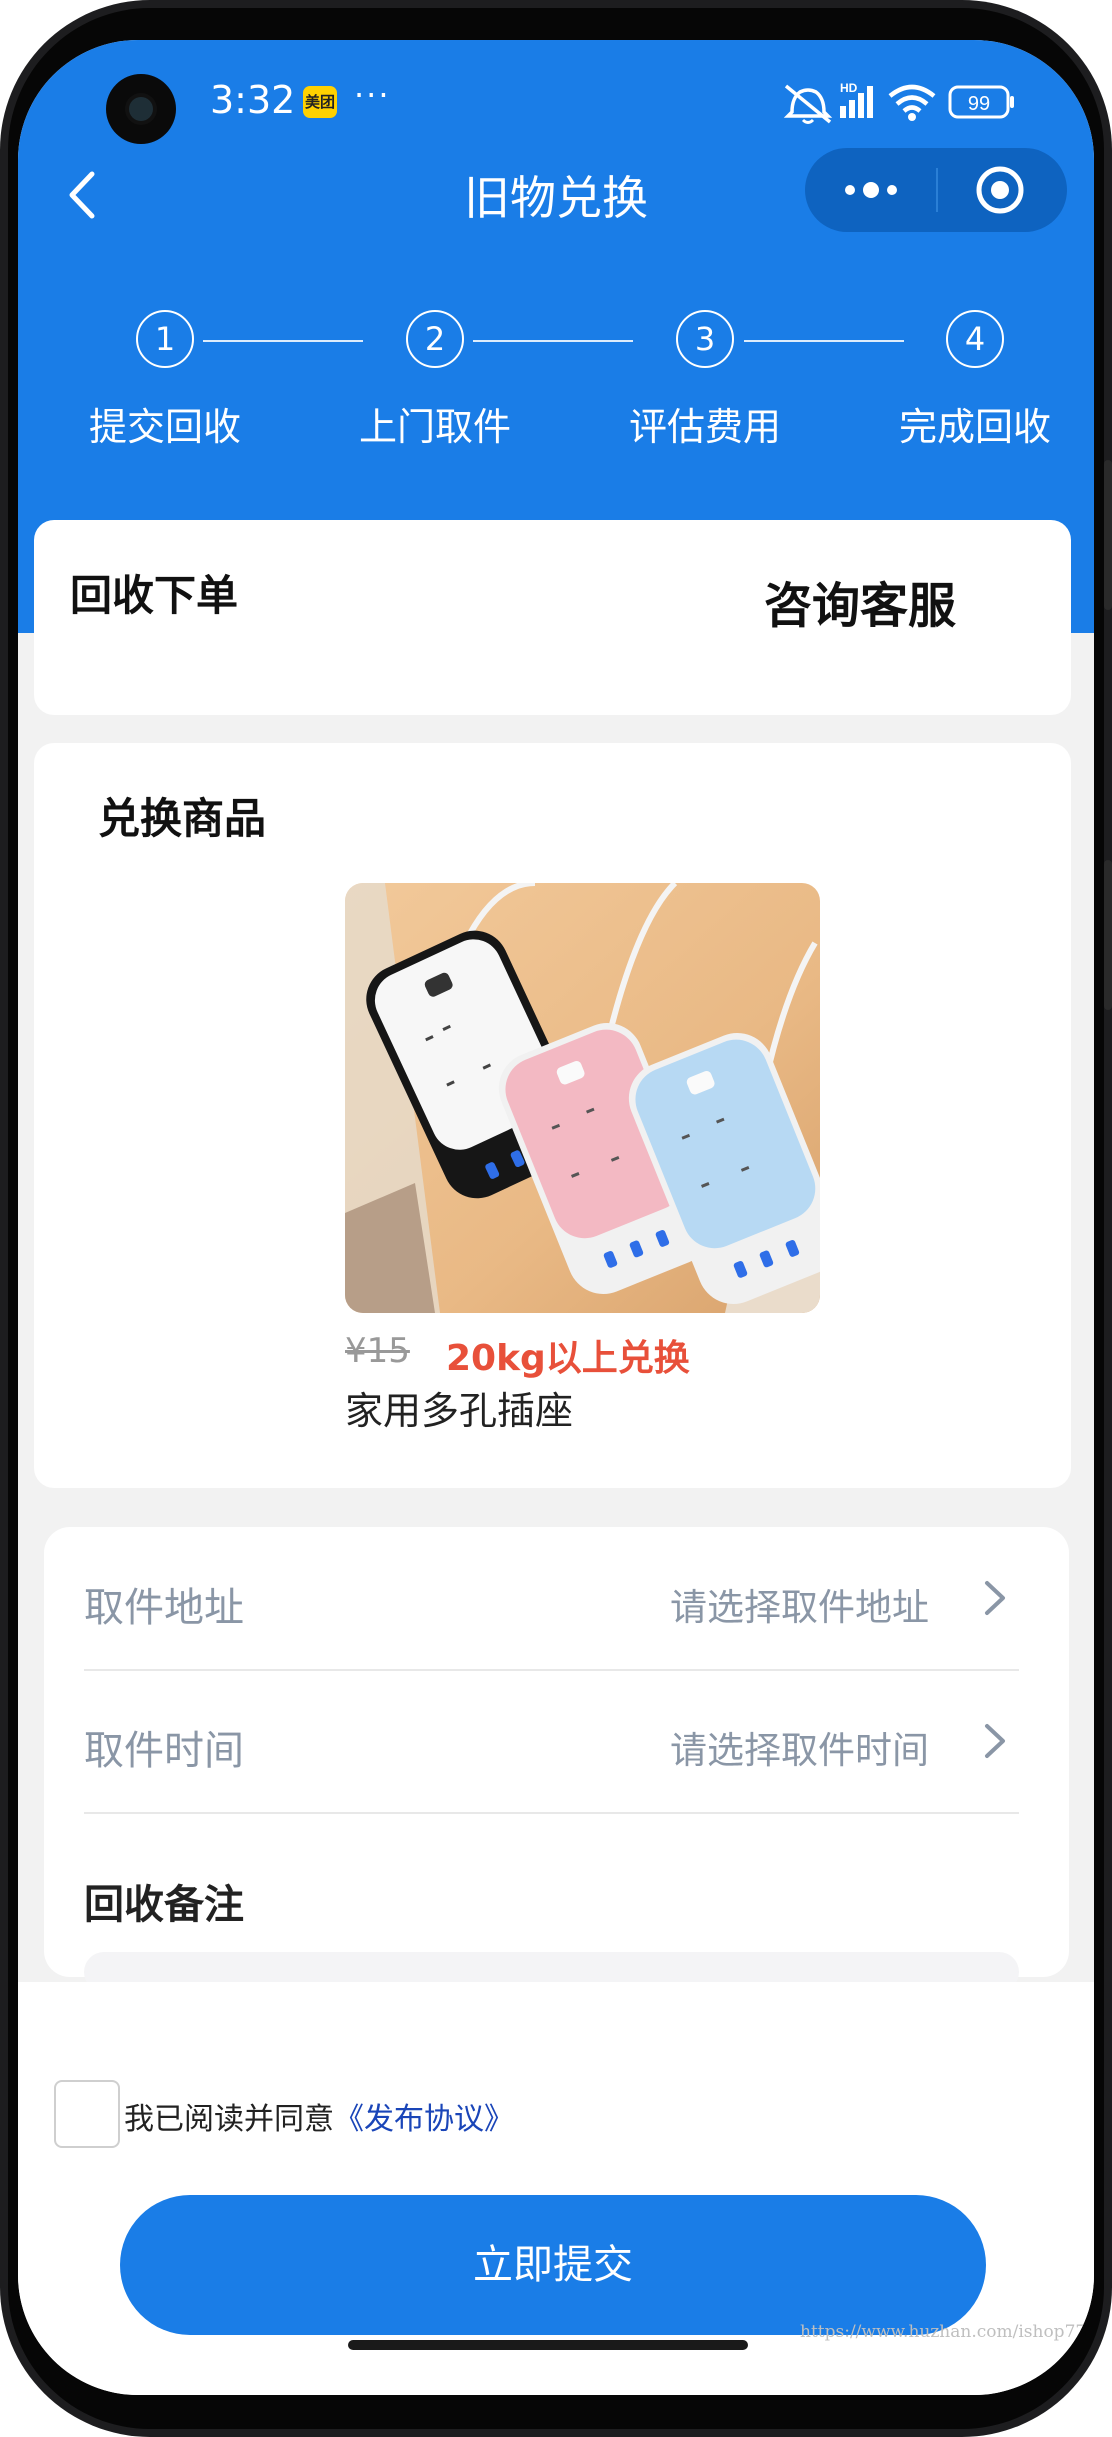 Image resolution: width=1112 pixels, height=2437 pixels. I want to click on goods-name: 家用多孔插座, so click(459, 1411).